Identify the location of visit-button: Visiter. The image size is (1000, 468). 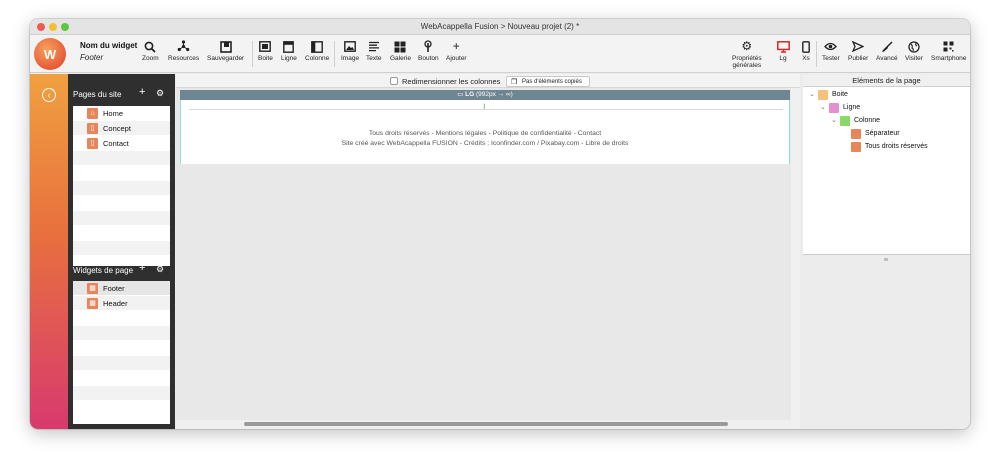
(914, 51).